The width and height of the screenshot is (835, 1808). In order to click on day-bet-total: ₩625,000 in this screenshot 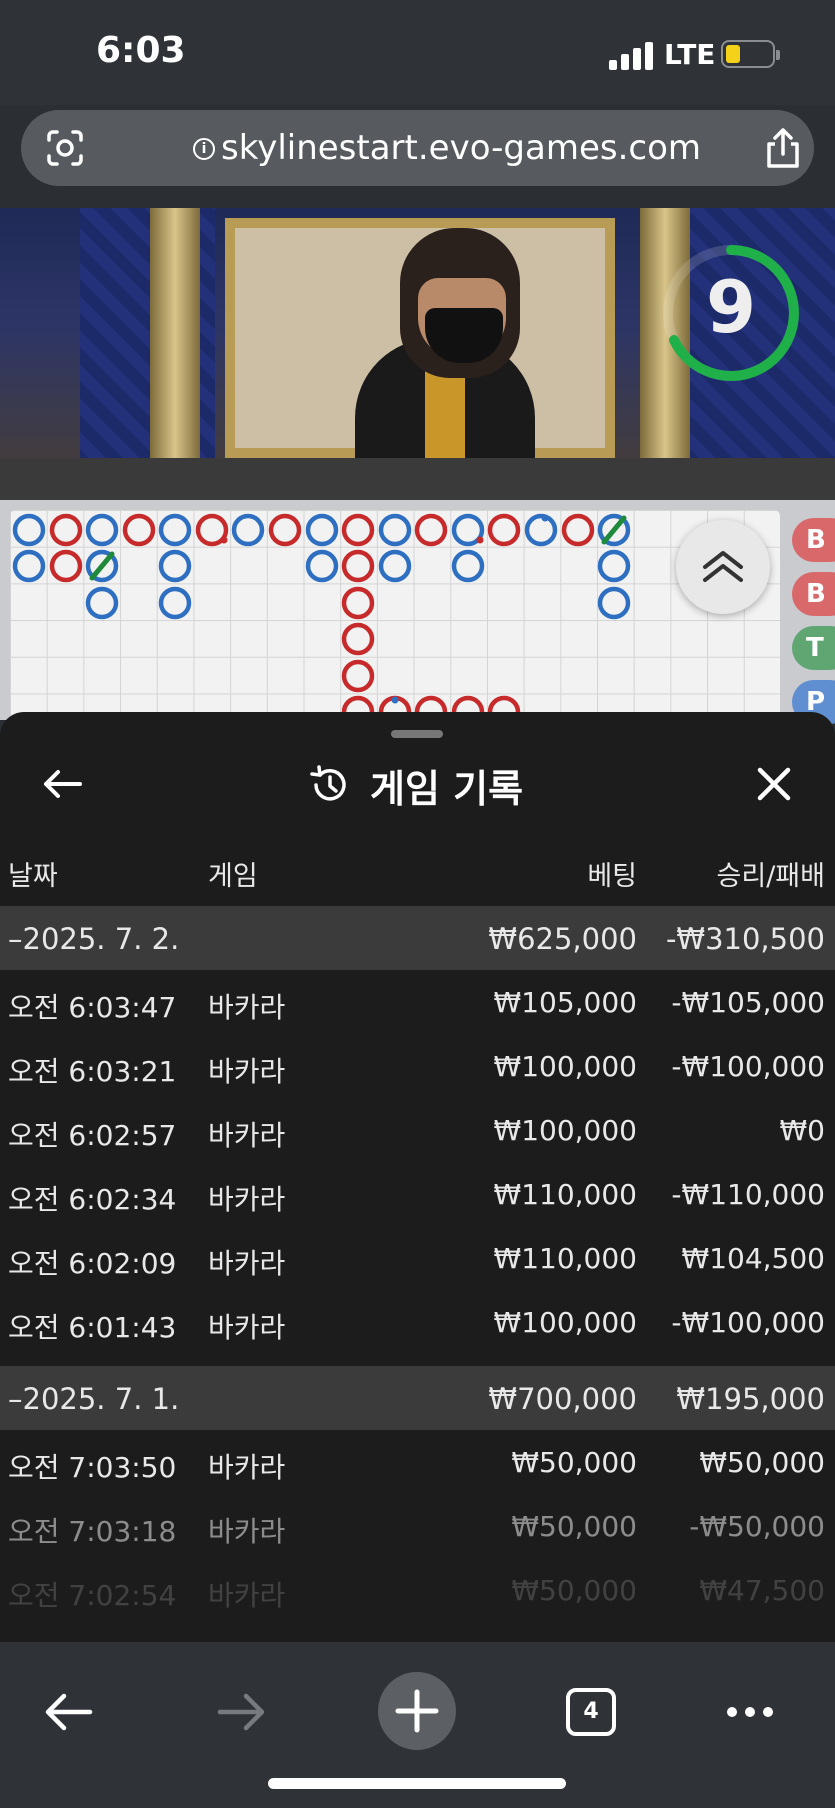, I will do `click(562, 939)`.